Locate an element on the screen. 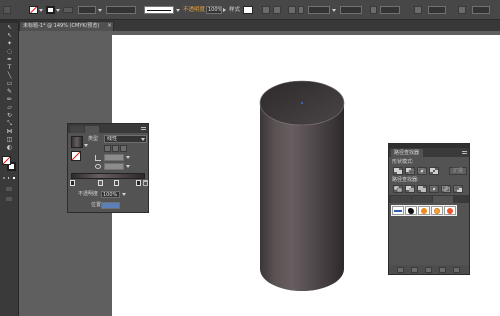 The width and height of the screenshot is (500, 316). document-setup-icon is located at coordinates (266, 10).